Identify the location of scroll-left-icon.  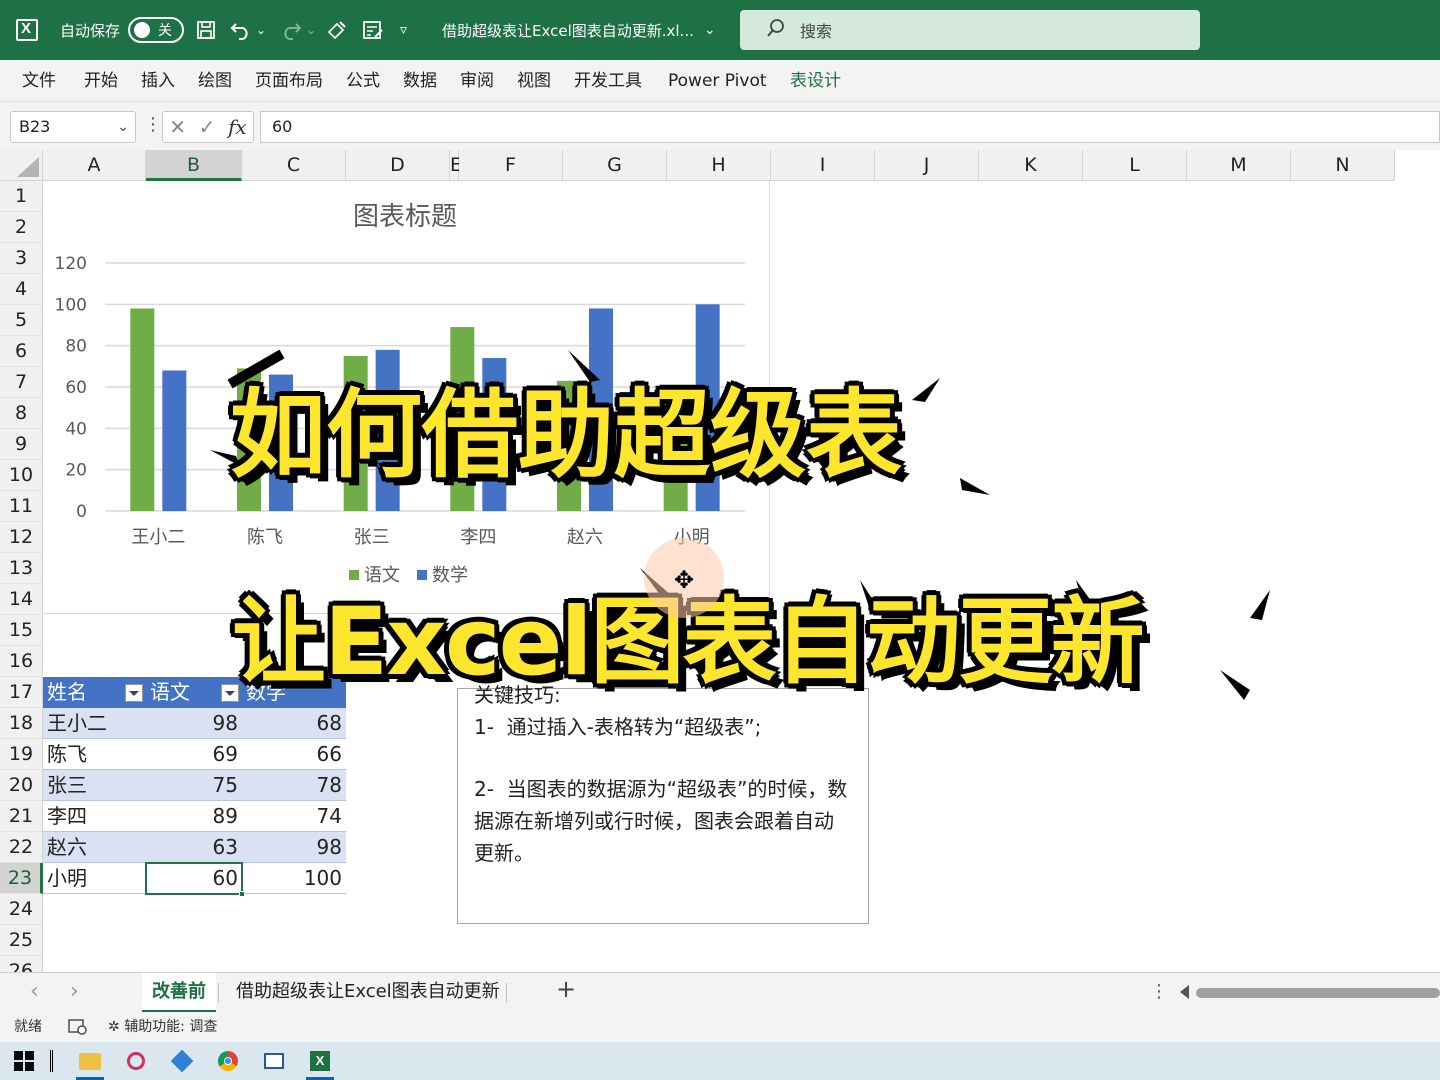
(1184, 992).